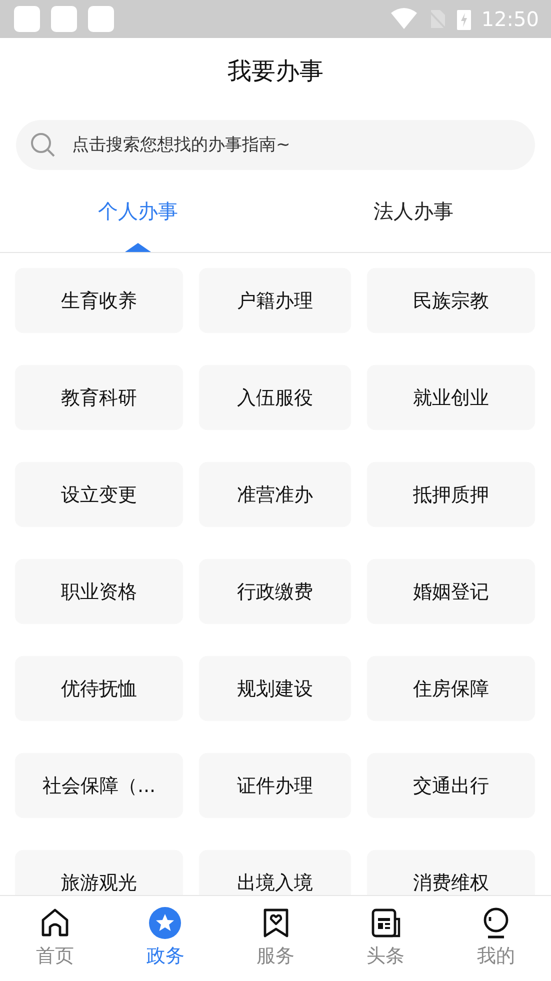  Describe the element at coordinates (55, 938) in the screenshot. I see `nav-tab: 首页` at that location.